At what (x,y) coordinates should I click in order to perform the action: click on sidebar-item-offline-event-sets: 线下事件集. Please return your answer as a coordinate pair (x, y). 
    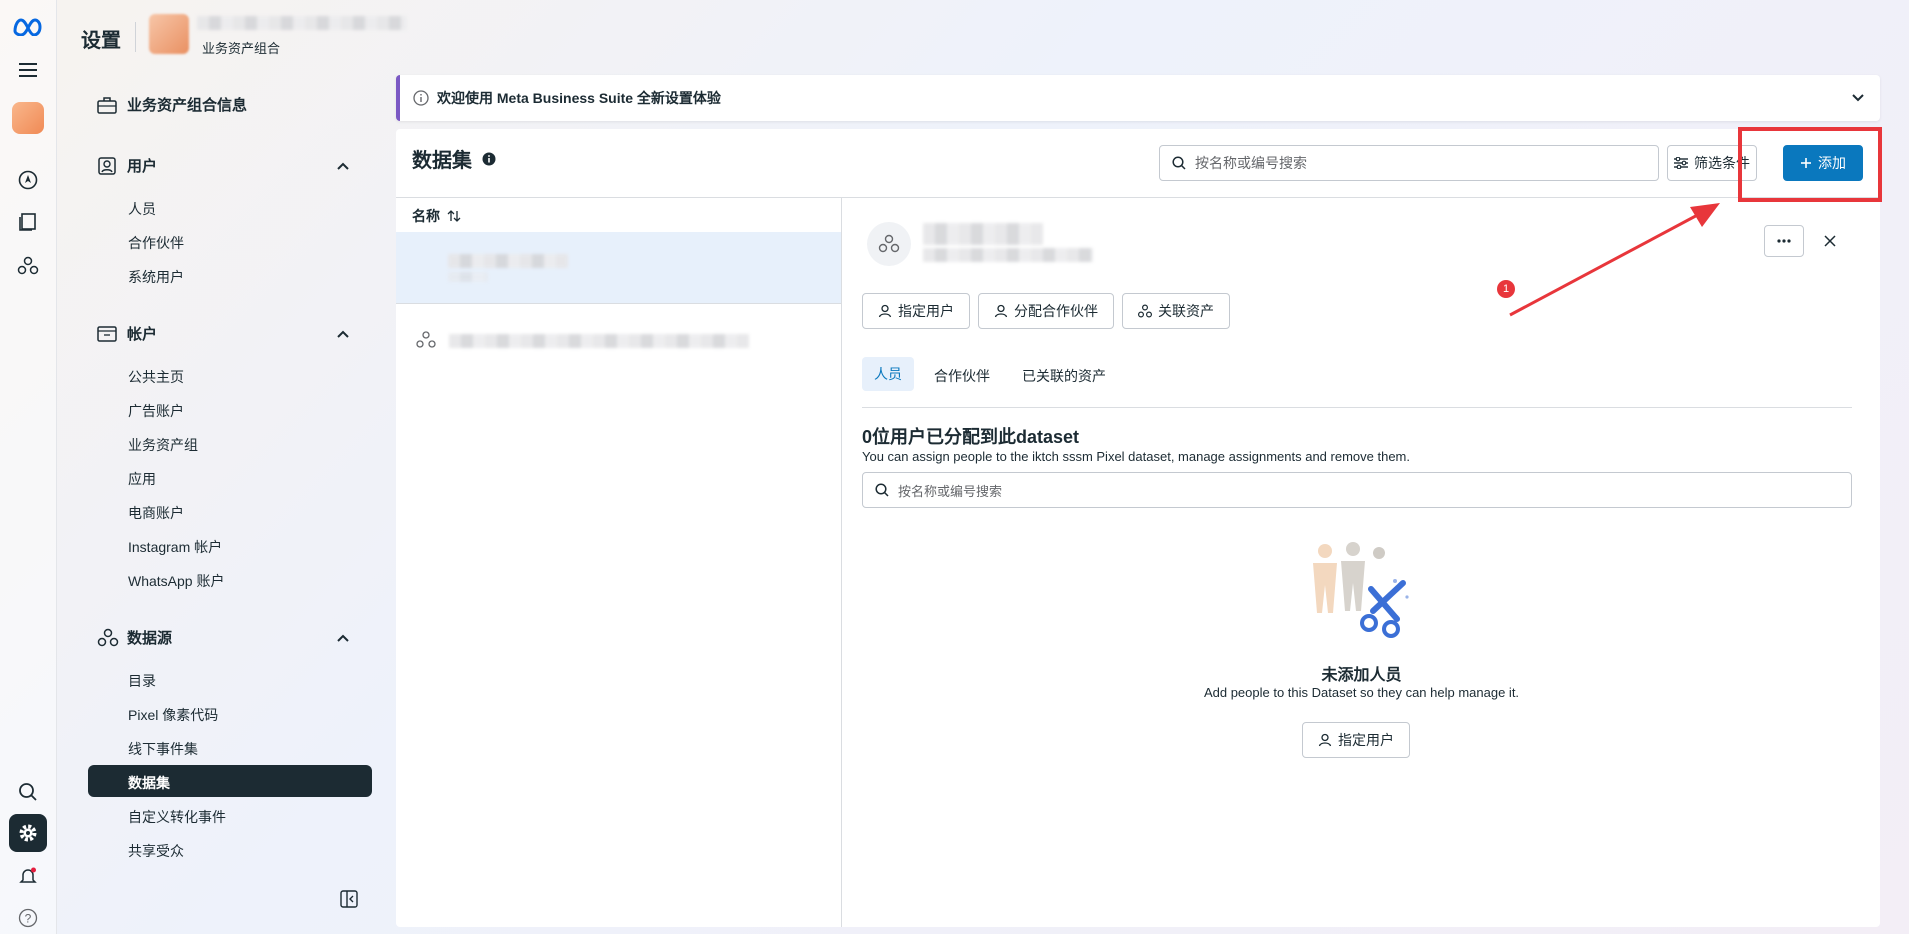
    Looking at the image, I should click on (163, 749).